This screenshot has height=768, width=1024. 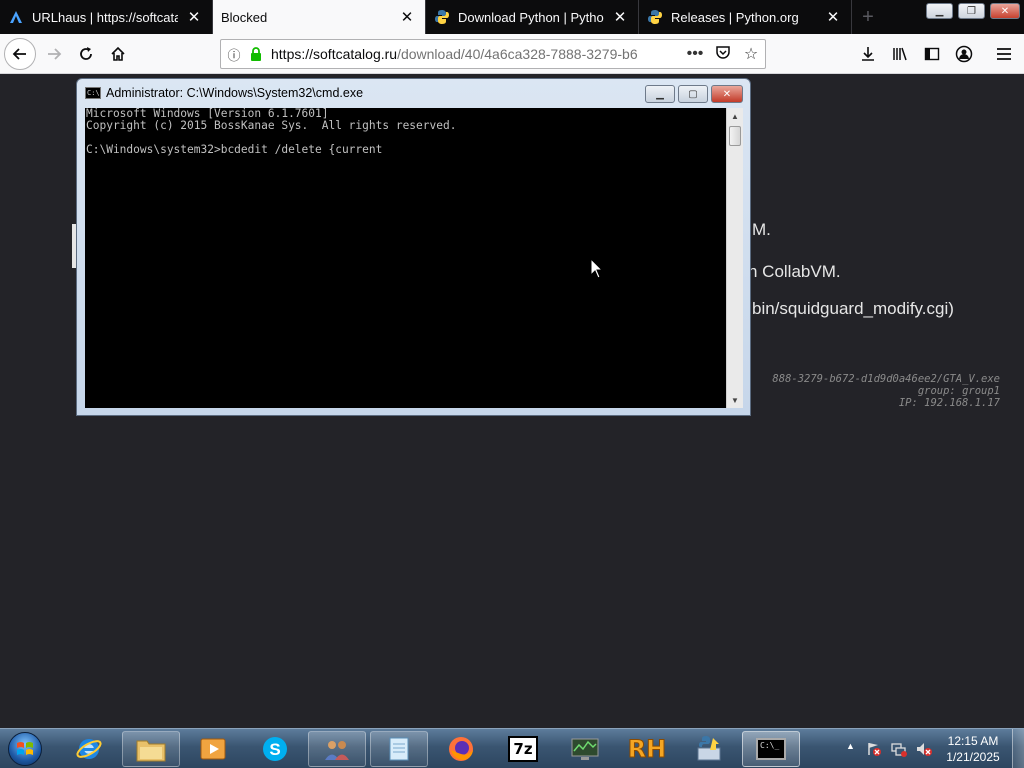 What do you see at coordinates (256, 54) in the screenshot?
I see `lock-icon` at bounding box center [256, 54].